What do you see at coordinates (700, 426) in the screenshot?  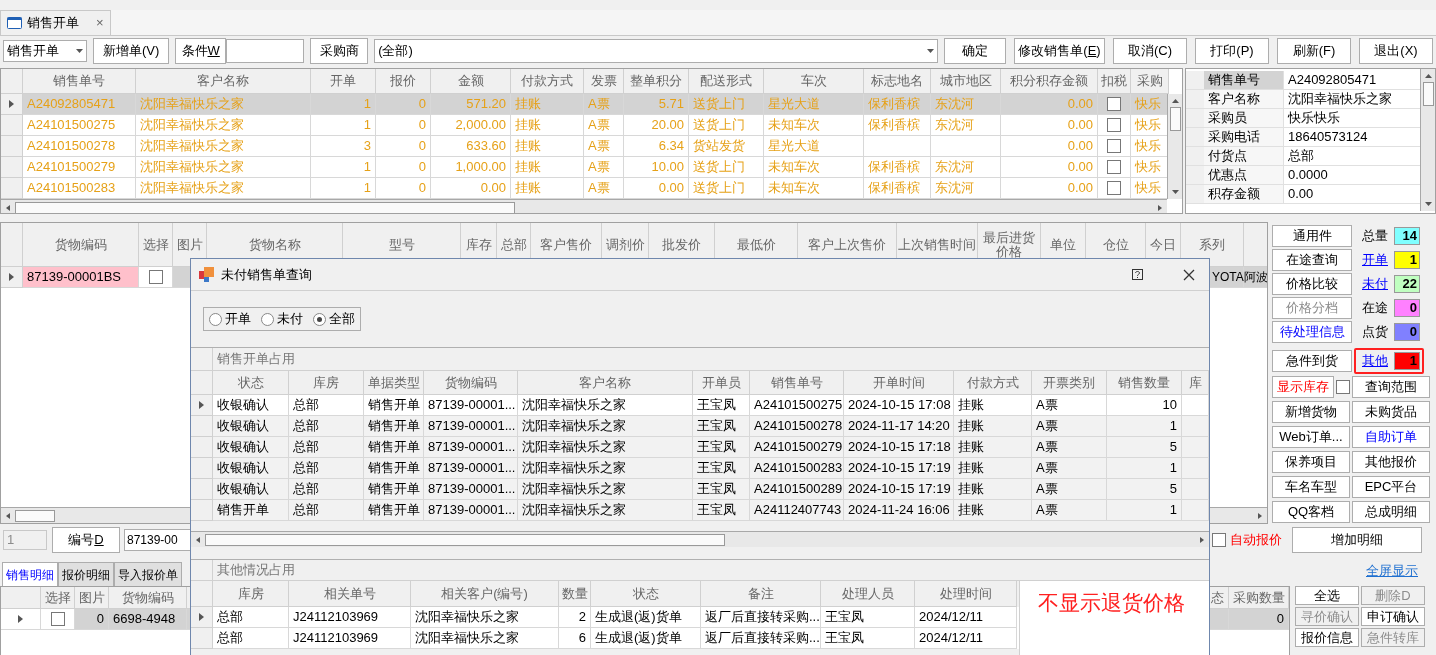 I see `table-row: 收银确认 总部 销售开单 87139-00001... 沈阳幸福快乐之家 王宝凤 A24101500278 2024-11-17 14:20 挂账 A票 1` at bounding box center [700, 426].